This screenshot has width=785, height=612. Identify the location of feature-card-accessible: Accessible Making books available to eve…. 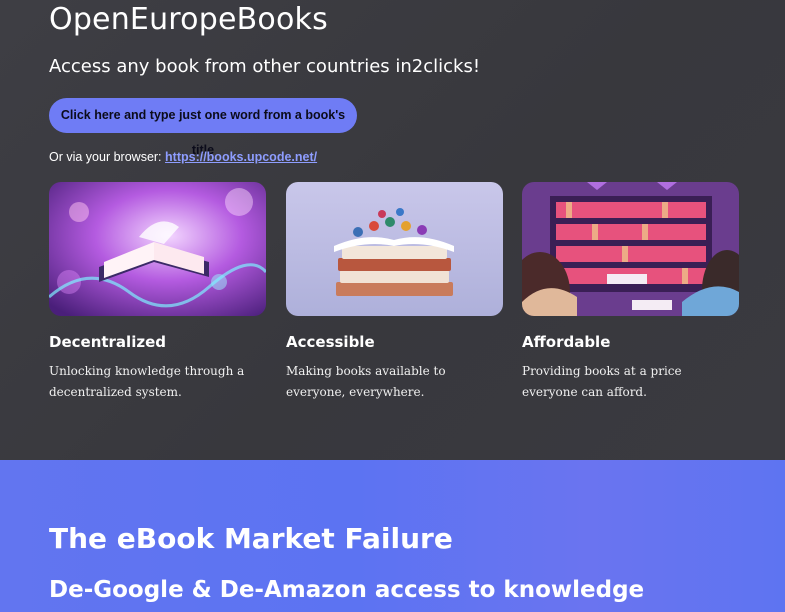
(395, 292).